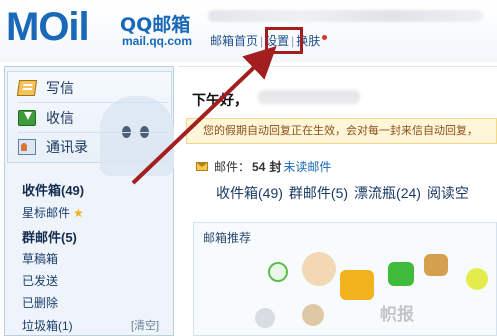 The height and width of the screenshot is (336, 497). I want to click on folder-inbox: 收件箱(49), so click(53, 189).